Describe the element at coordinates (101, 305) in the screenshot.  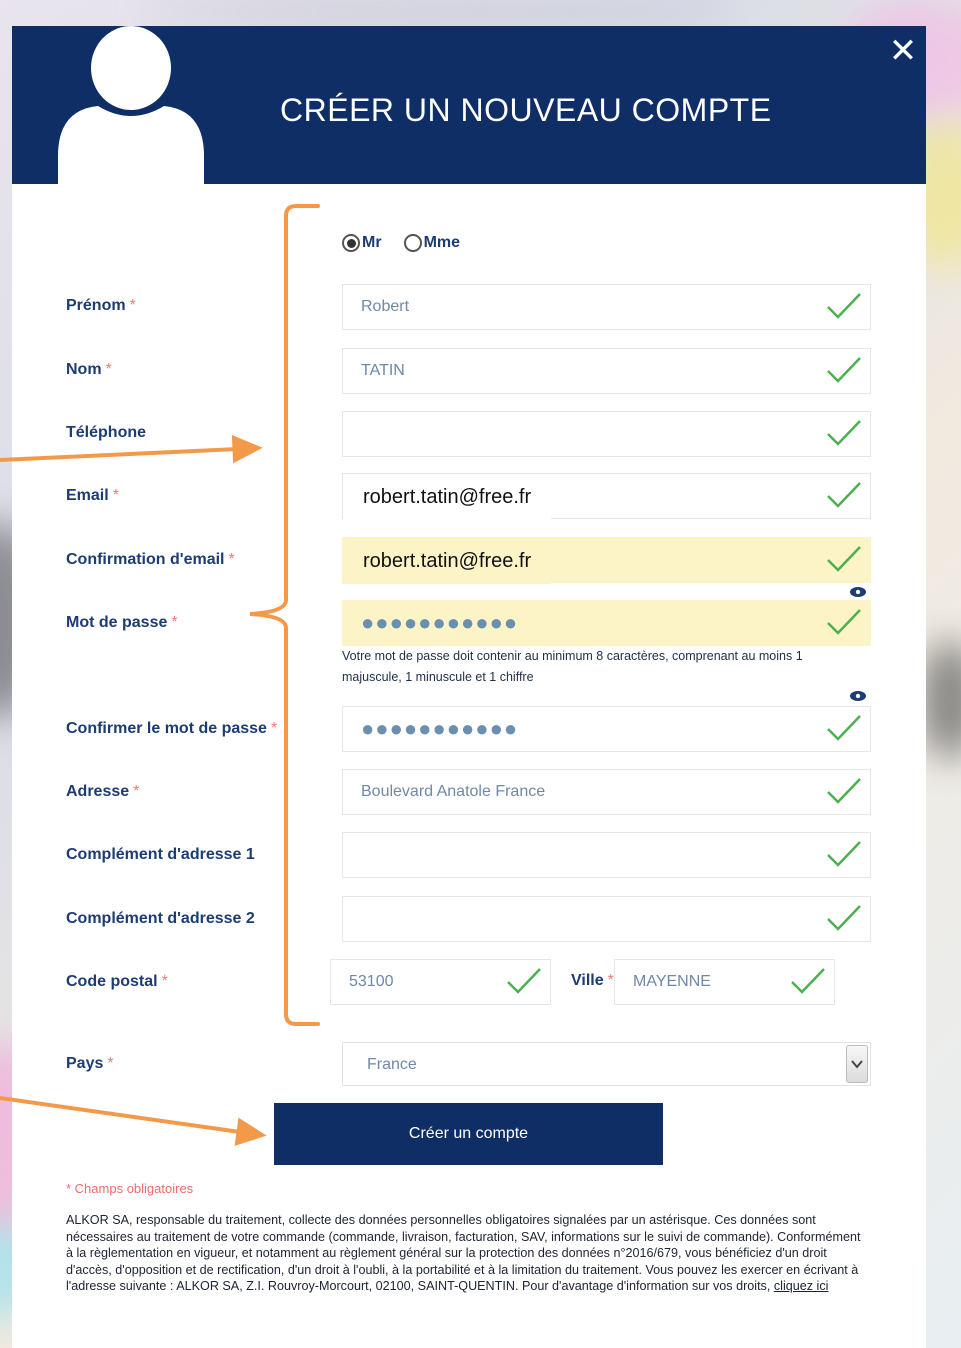
I see `label-prenom: Prénom *` at that location.